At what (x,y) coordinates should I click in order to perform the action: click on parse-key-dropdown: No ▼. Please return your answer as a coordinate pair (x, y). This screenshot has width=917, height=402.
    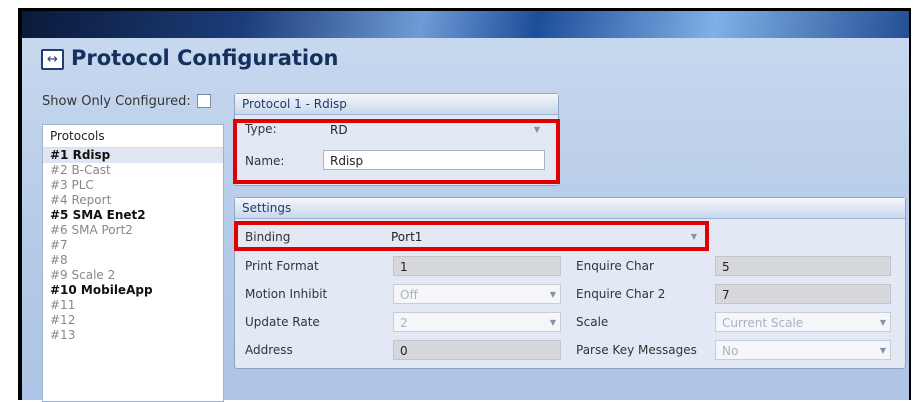
    Looking at the image, I should click on (803, 350).